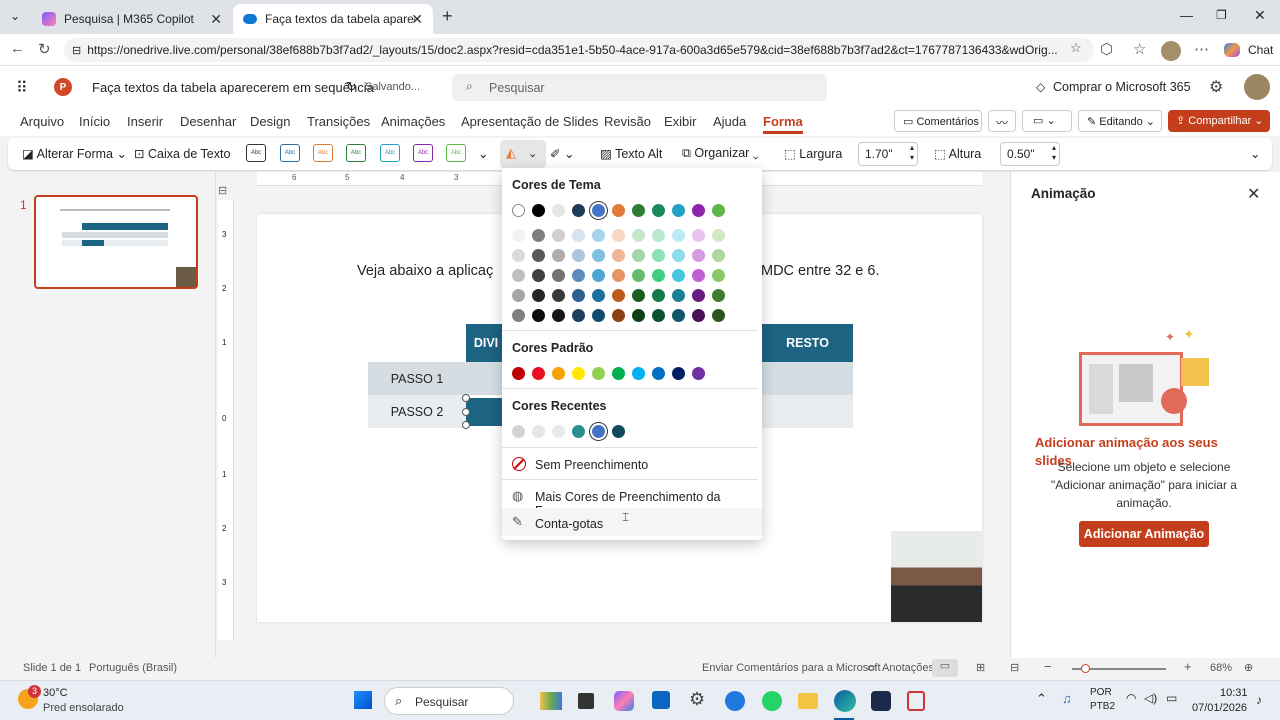 This screenshot has width=1280, height=720. I want to click on tab-animacoes: Animações, so click(413, 121).